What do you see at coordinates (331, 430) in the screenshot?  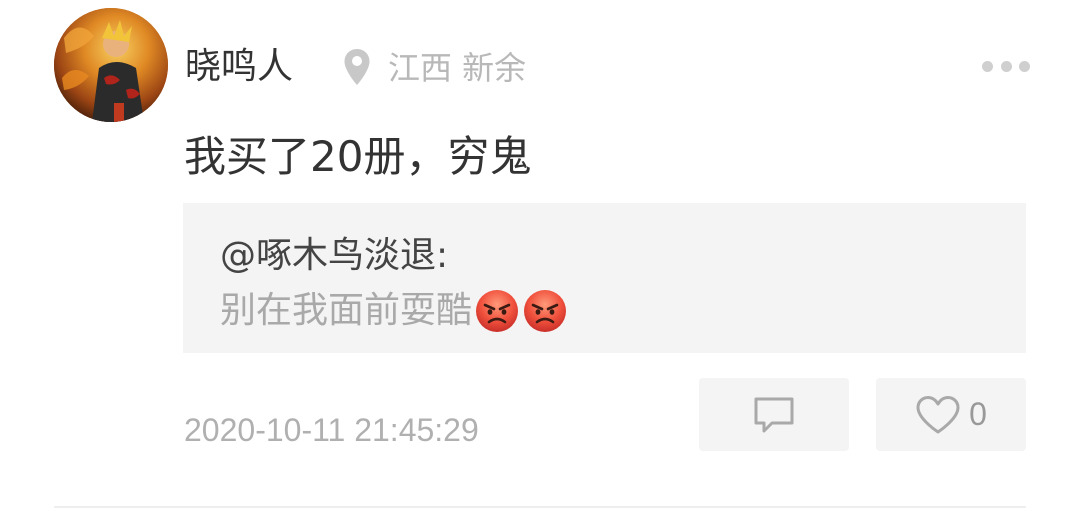 I see `timestamp: 2020-10-11 21:45:29` at bounding box center [331, 430].